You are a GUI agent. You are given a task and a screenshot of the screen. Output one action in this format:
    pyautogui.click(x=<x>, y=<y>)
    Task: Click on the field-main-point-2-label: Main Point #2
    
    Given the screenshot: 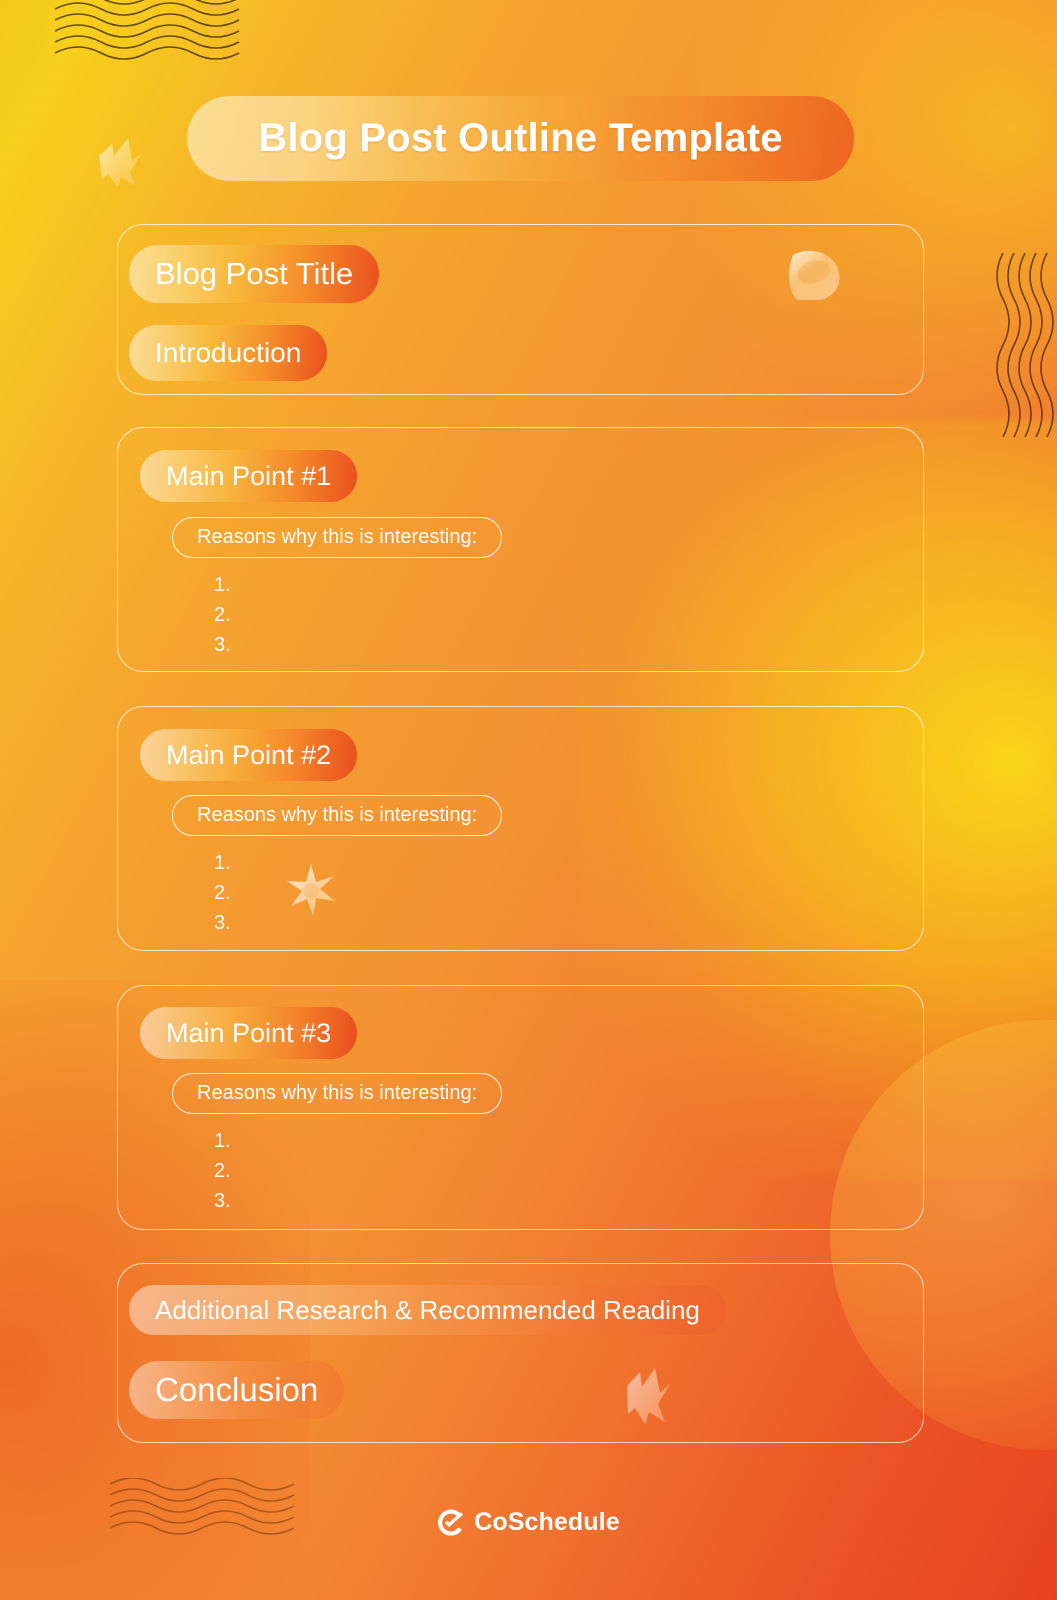 What is the action you would take?
    pyautogui.click(x=249, y=754)
    